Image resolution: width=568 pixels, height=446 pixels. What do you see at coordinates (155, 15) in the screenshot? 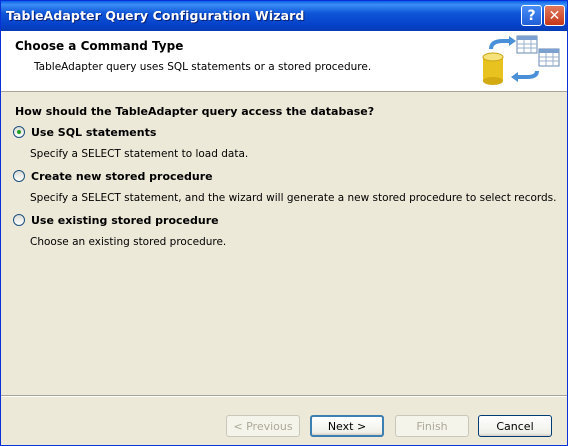
I see `window-title: TableAdapter Query Configuration Wizard` at bounding box center [155, 15].